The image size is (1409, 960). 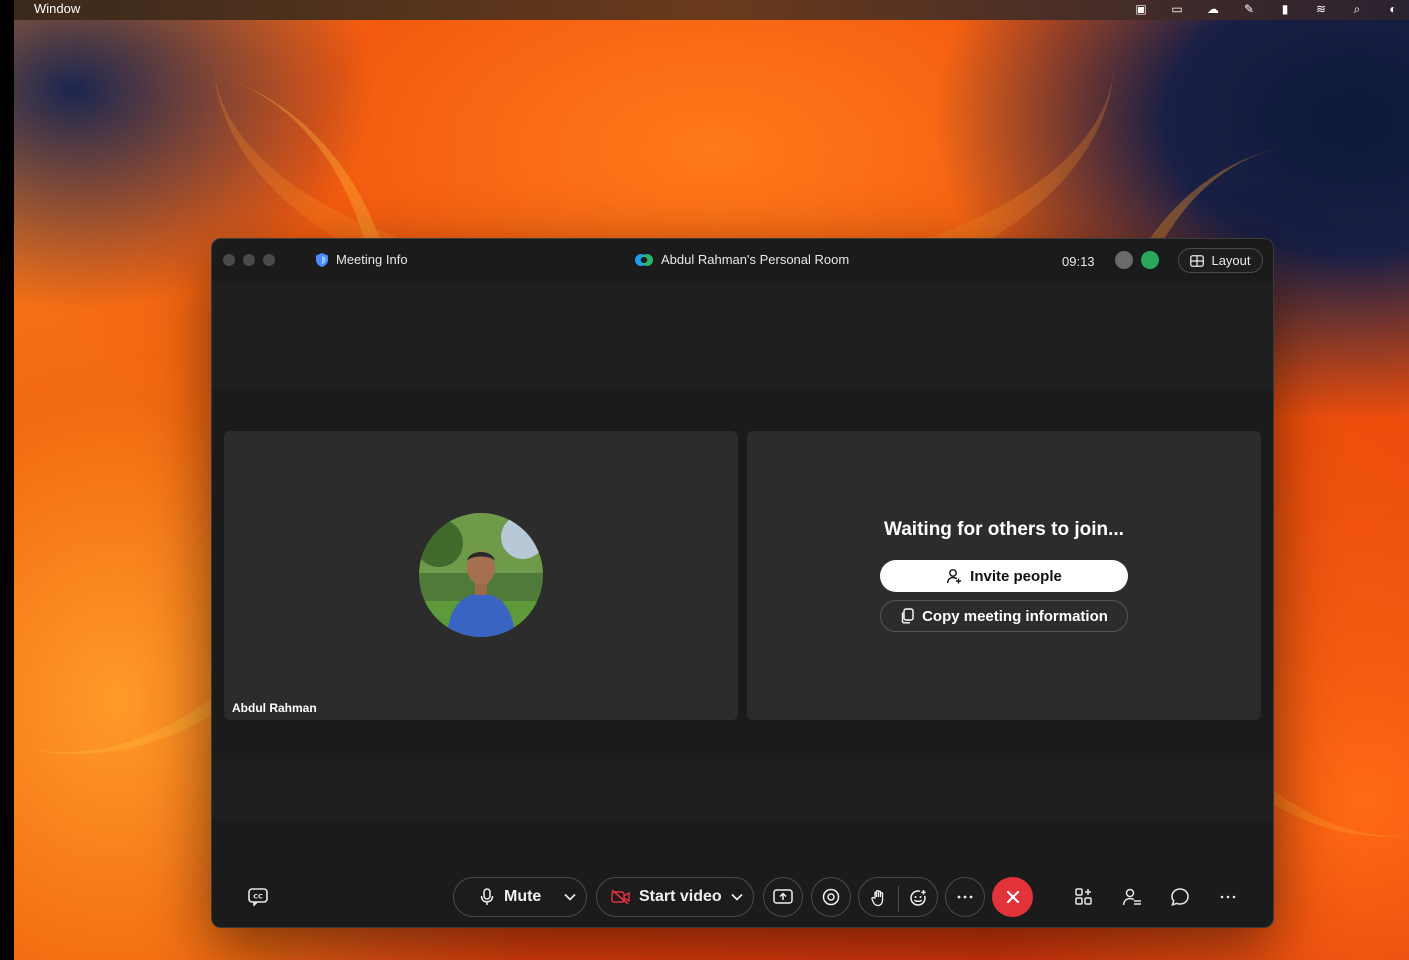 What do you see at coordinates (1137, 260) in the screenshot?
I see `connection-status` at bounding box center [1137, 260].